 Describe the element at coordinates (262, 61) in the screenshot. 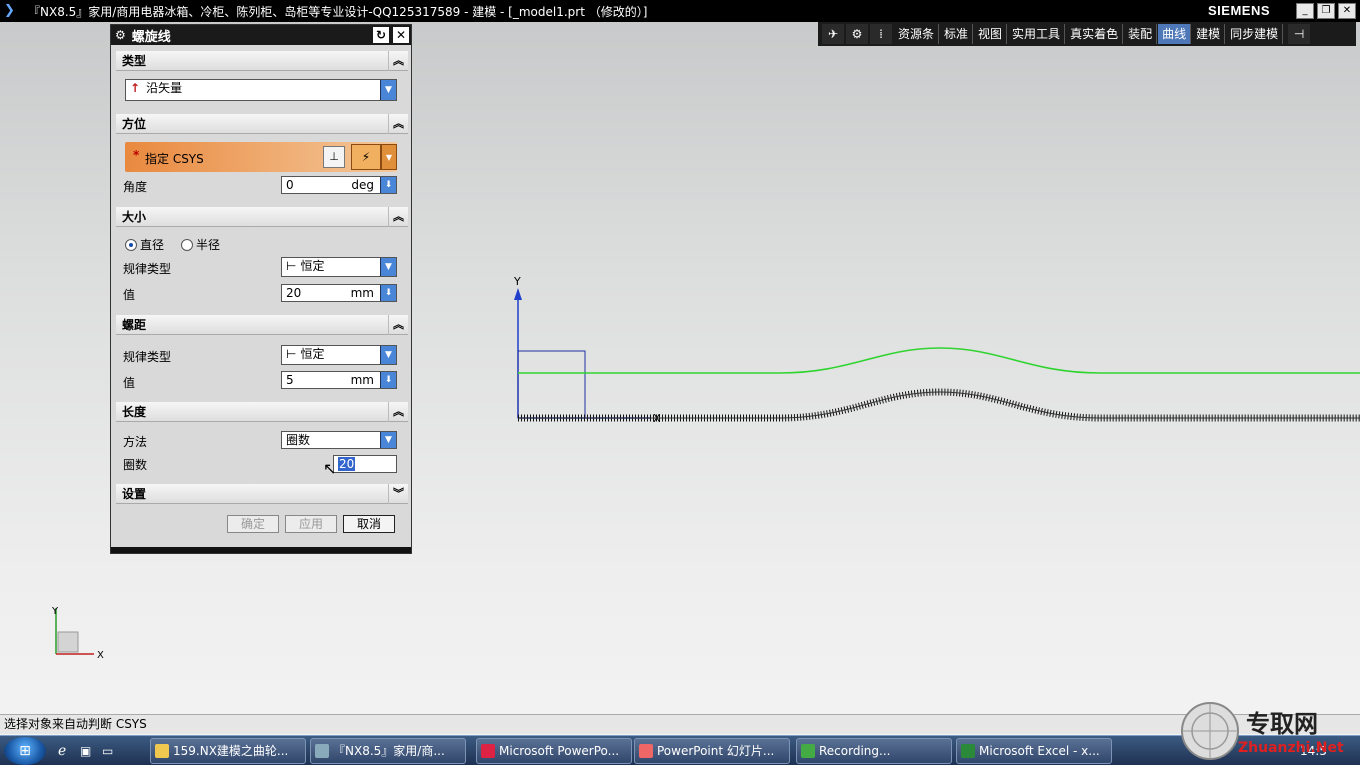

I see `section-type-header: 类型 ︽` at that location.